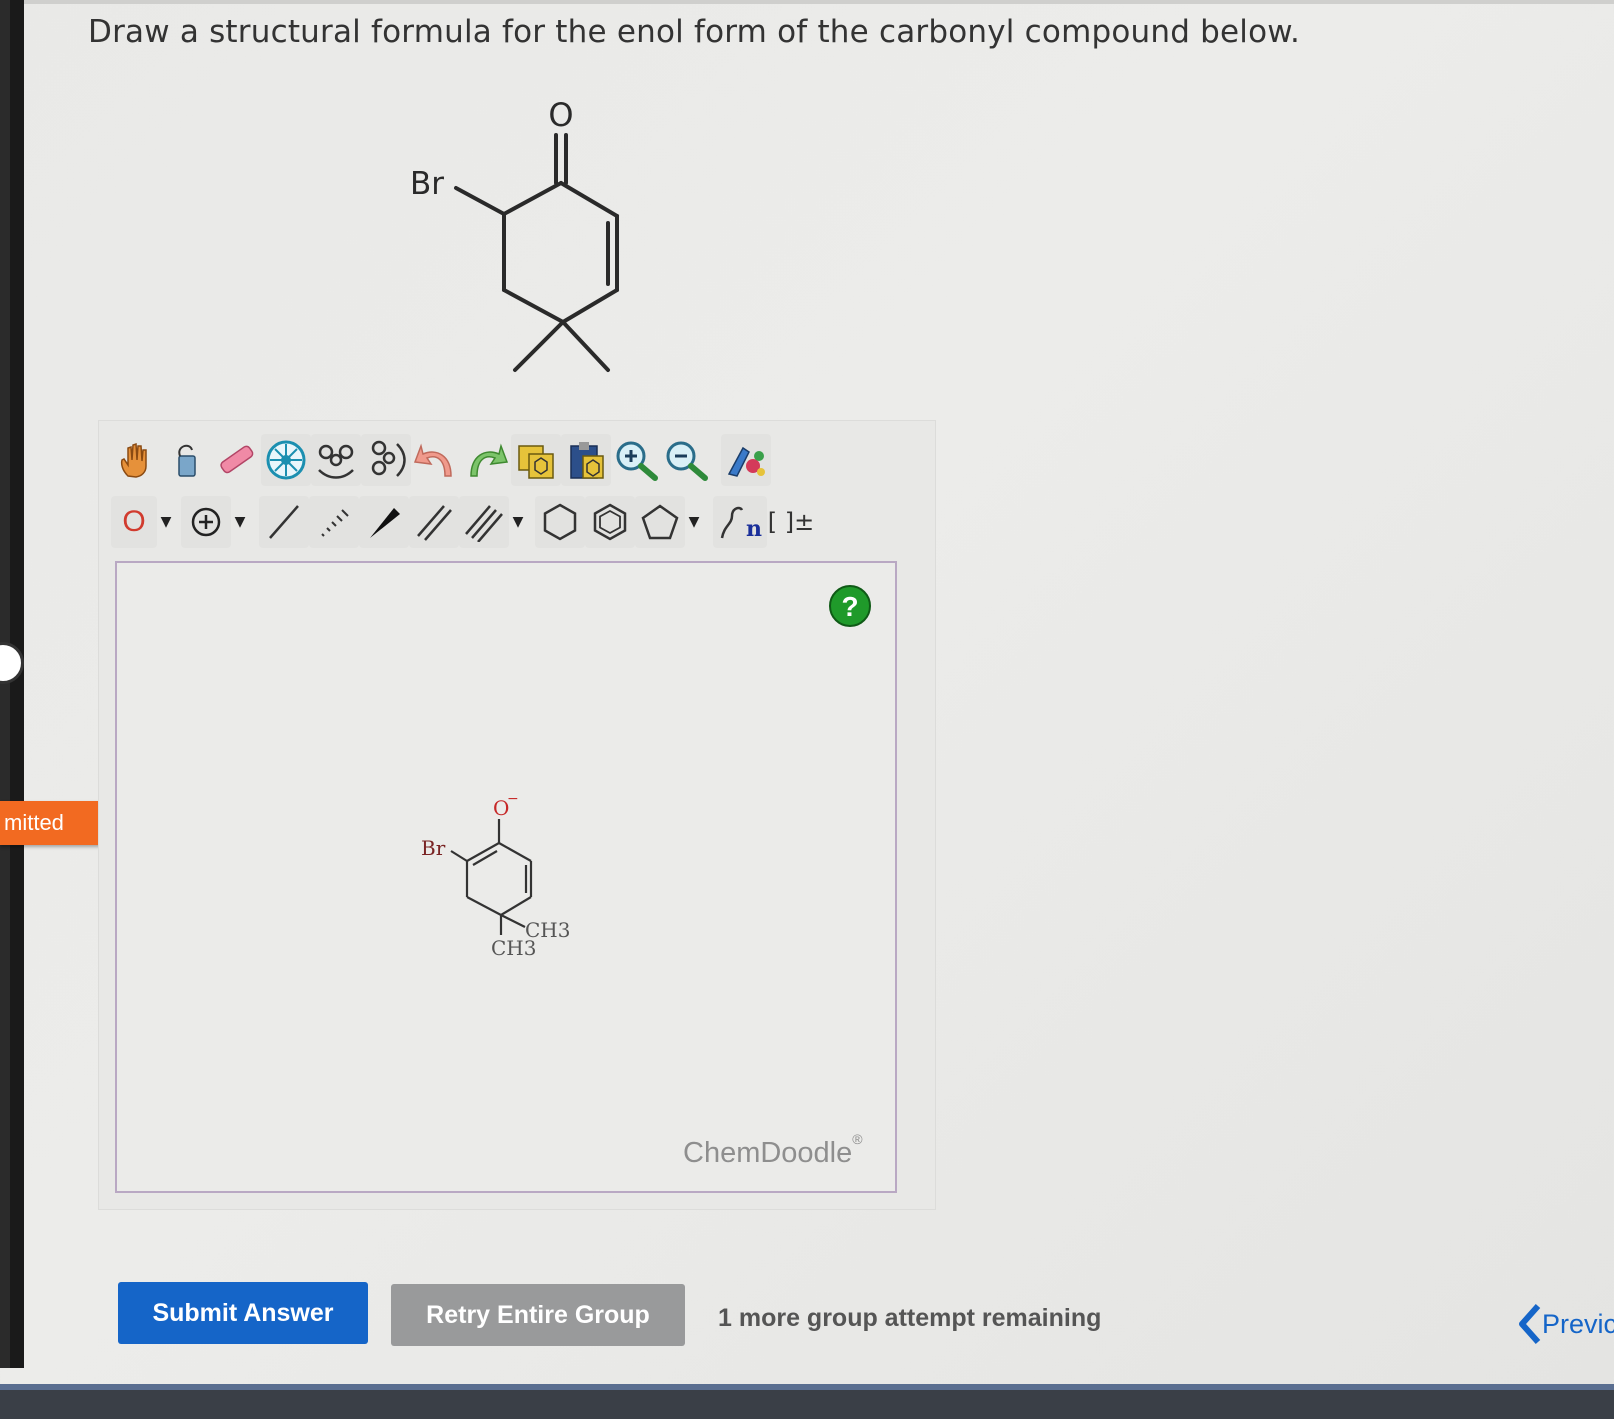 The image size is (1614, 1419). Describe the element at coordinates (660, 522) in the screenshot. I see `cyclopentane-icon` at that location.